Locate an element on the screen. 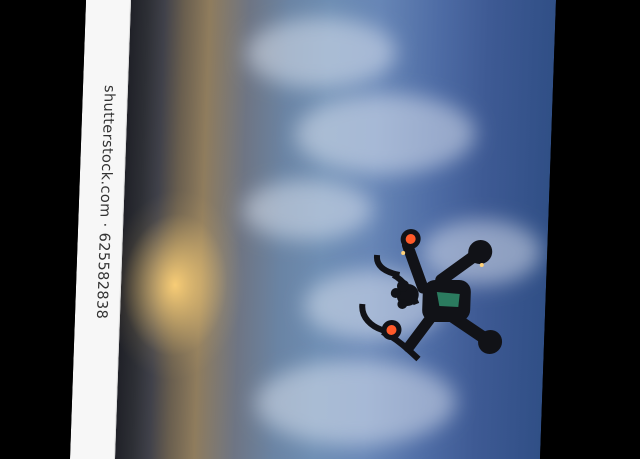 This screenshot has height=459, width=640. drone is located at coordinates (435, 310).